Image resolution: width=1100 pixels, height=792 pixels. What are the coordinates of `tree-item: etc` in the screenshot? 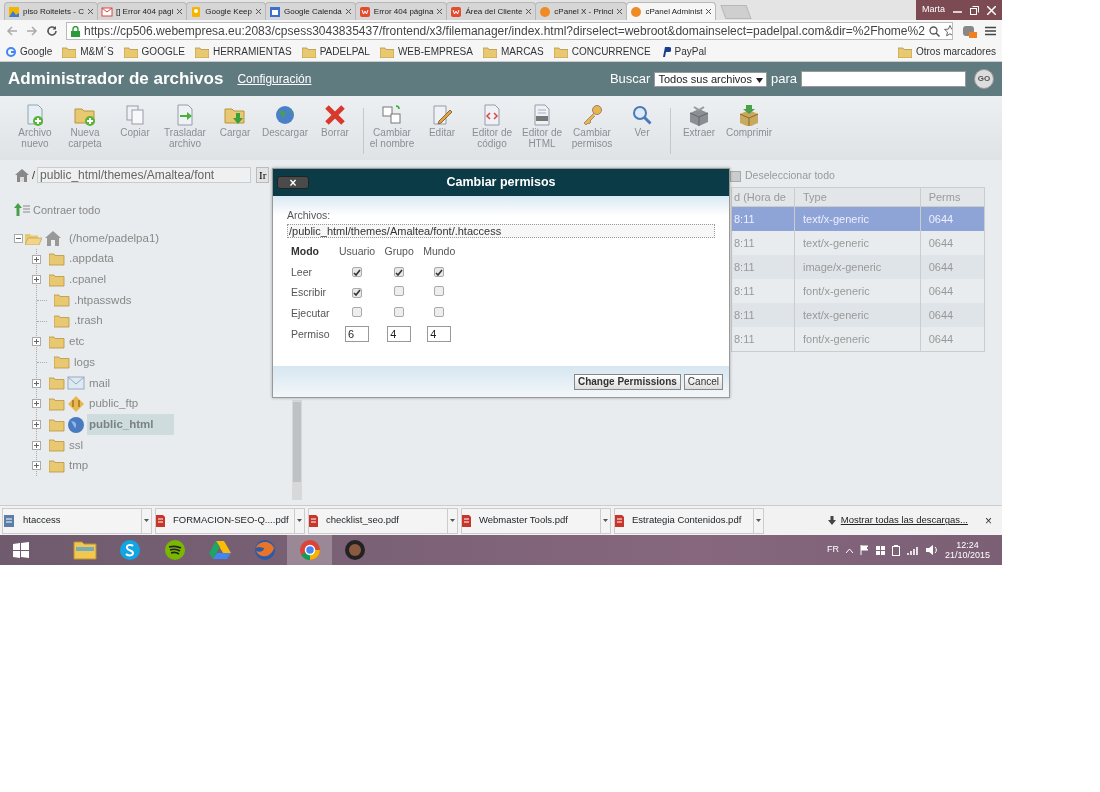 It's located at (77, 342).